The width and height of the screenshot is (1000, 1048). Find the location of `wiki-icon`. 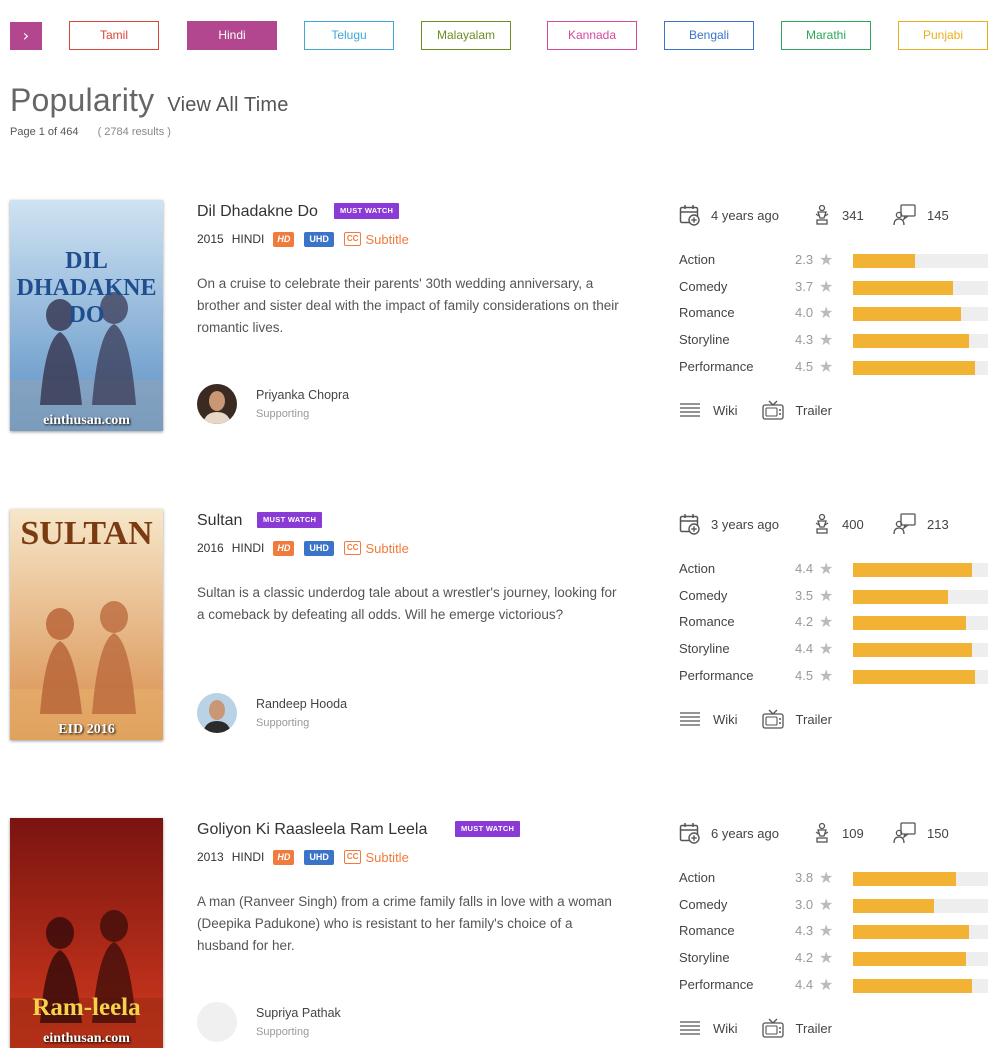

wiki-icon is located at coordinates (690, 1028).